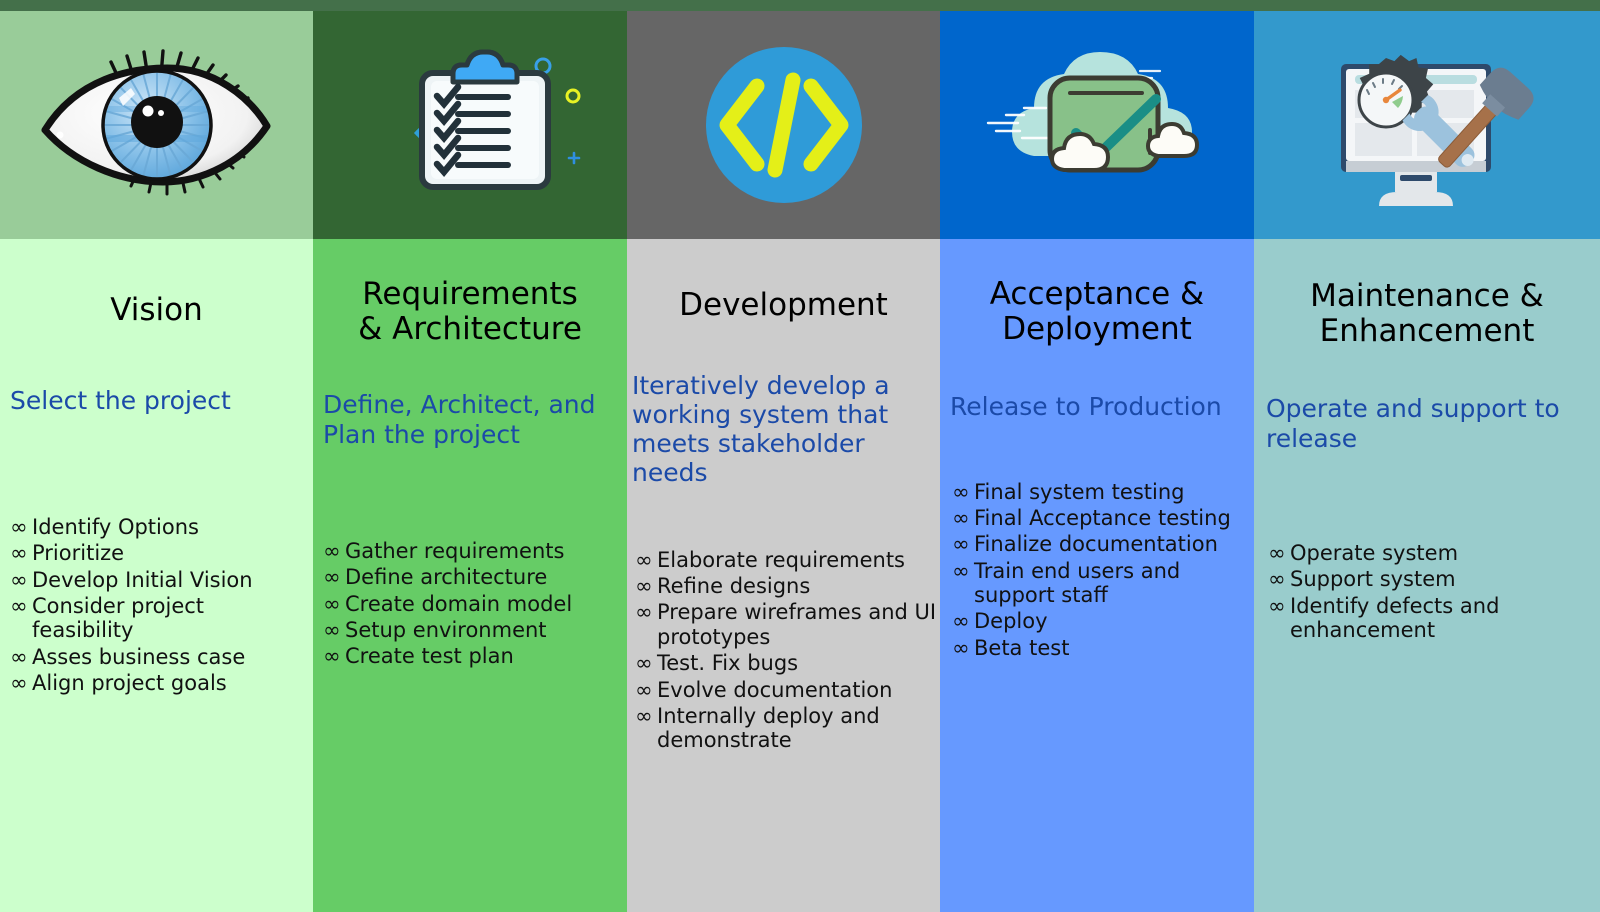 This screenshot has width=1600, height=912. Describe the element at coordinates (115, 526) in the screenshot. I see `list-item-label: Identify Options` at that location.